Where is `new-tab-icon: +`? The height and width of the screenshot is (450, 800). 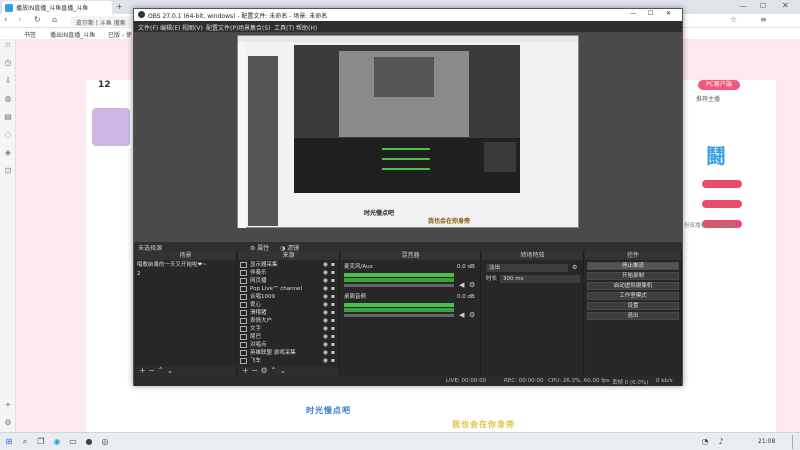 new-tab-icon: + is located at coordinates (119, 6).